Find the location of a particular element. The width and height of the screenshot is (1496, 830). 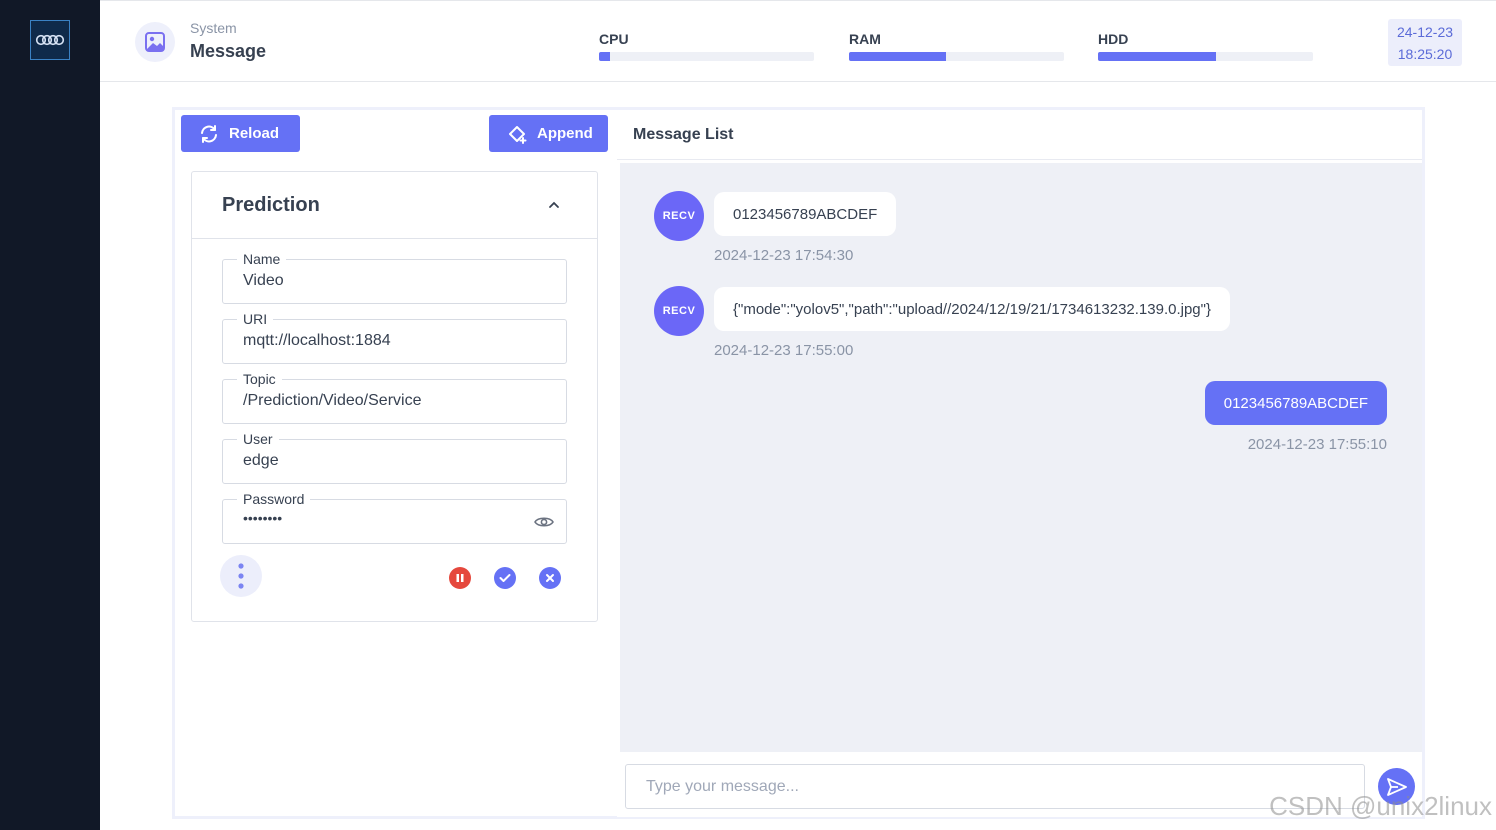

clock-badge: 24-12-23 18:25:20 is located at coordinates (1425, 42).